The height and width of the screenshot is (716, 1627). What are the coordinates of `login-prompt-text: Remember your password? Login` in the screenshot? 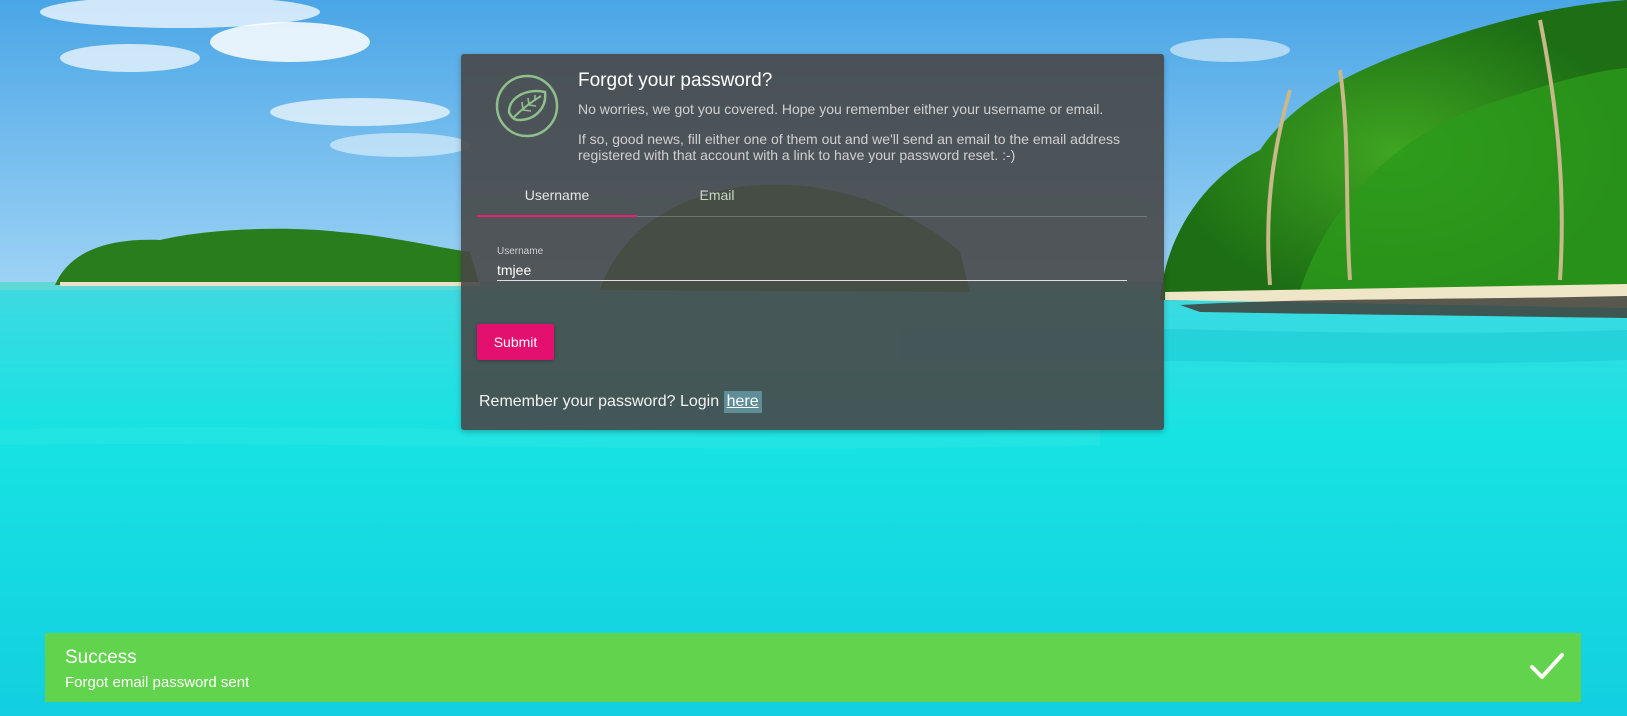 It's located at (599, 401).